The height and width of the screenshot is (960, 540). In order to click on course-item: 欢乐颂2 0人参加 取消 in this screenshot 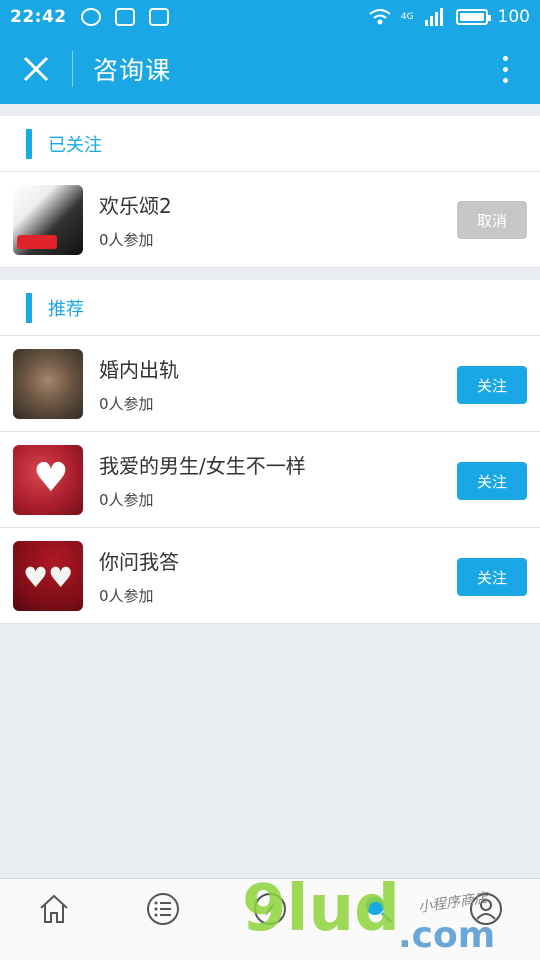, I will do `click(270, 220)`.